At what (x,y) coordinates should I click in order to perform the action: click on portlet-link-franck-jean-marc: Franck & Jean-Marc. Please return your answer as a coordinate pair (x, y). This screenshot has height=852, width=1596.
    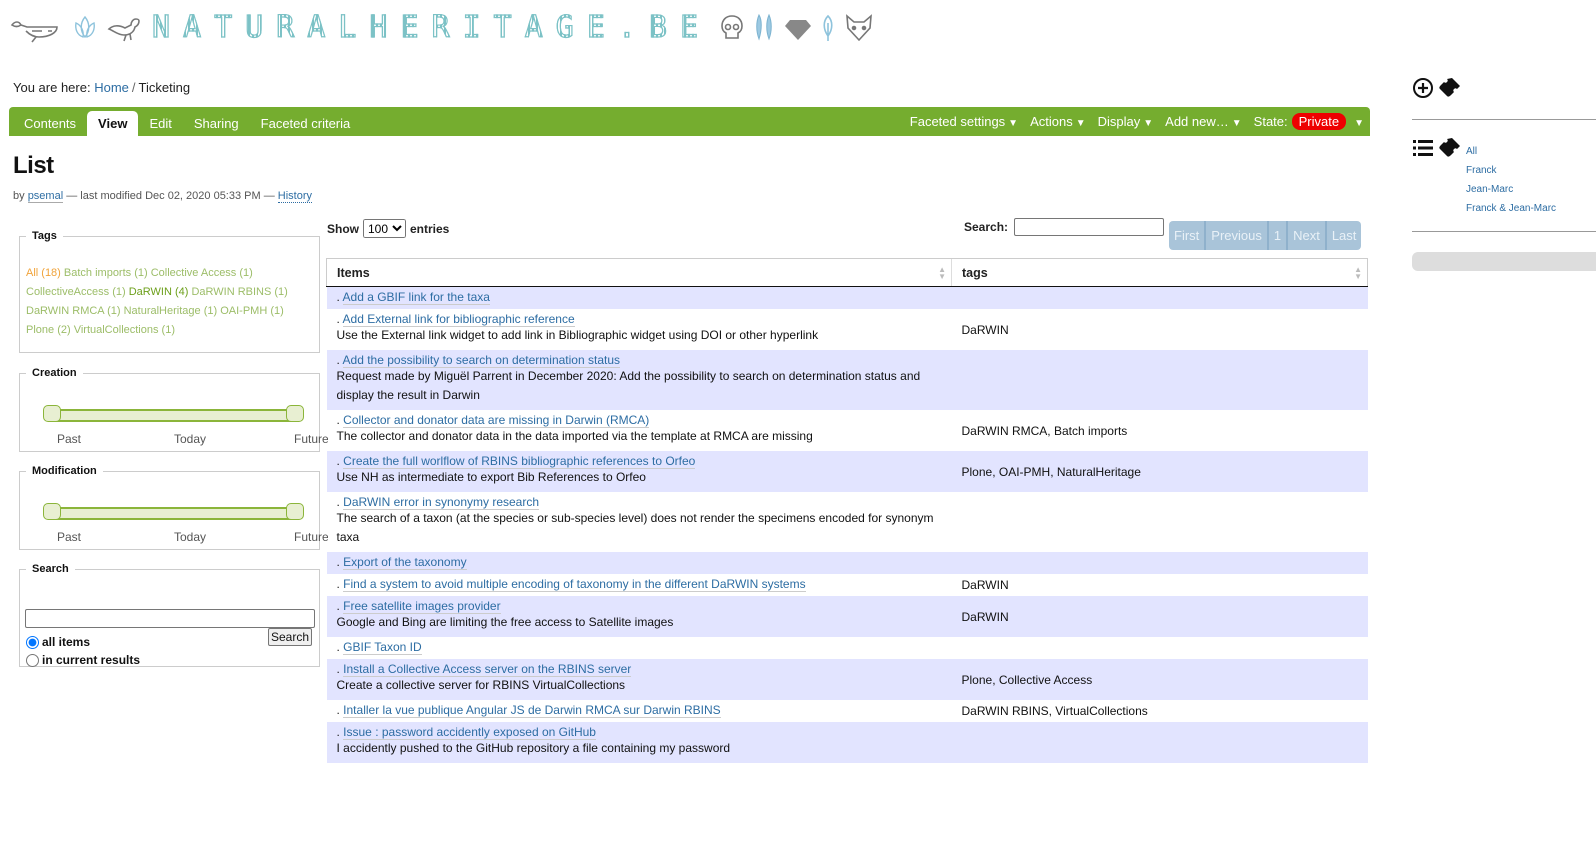
    Looking at the image, I should click on (1511, 208).